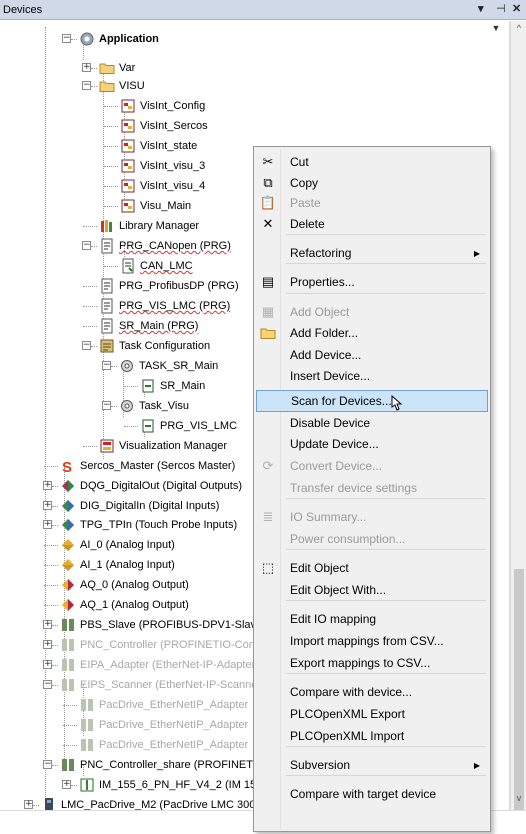 The width and height of the screenshot is (526, 834). I want to click on menu-item-cut: ✂ Cut, so click(372, 162).